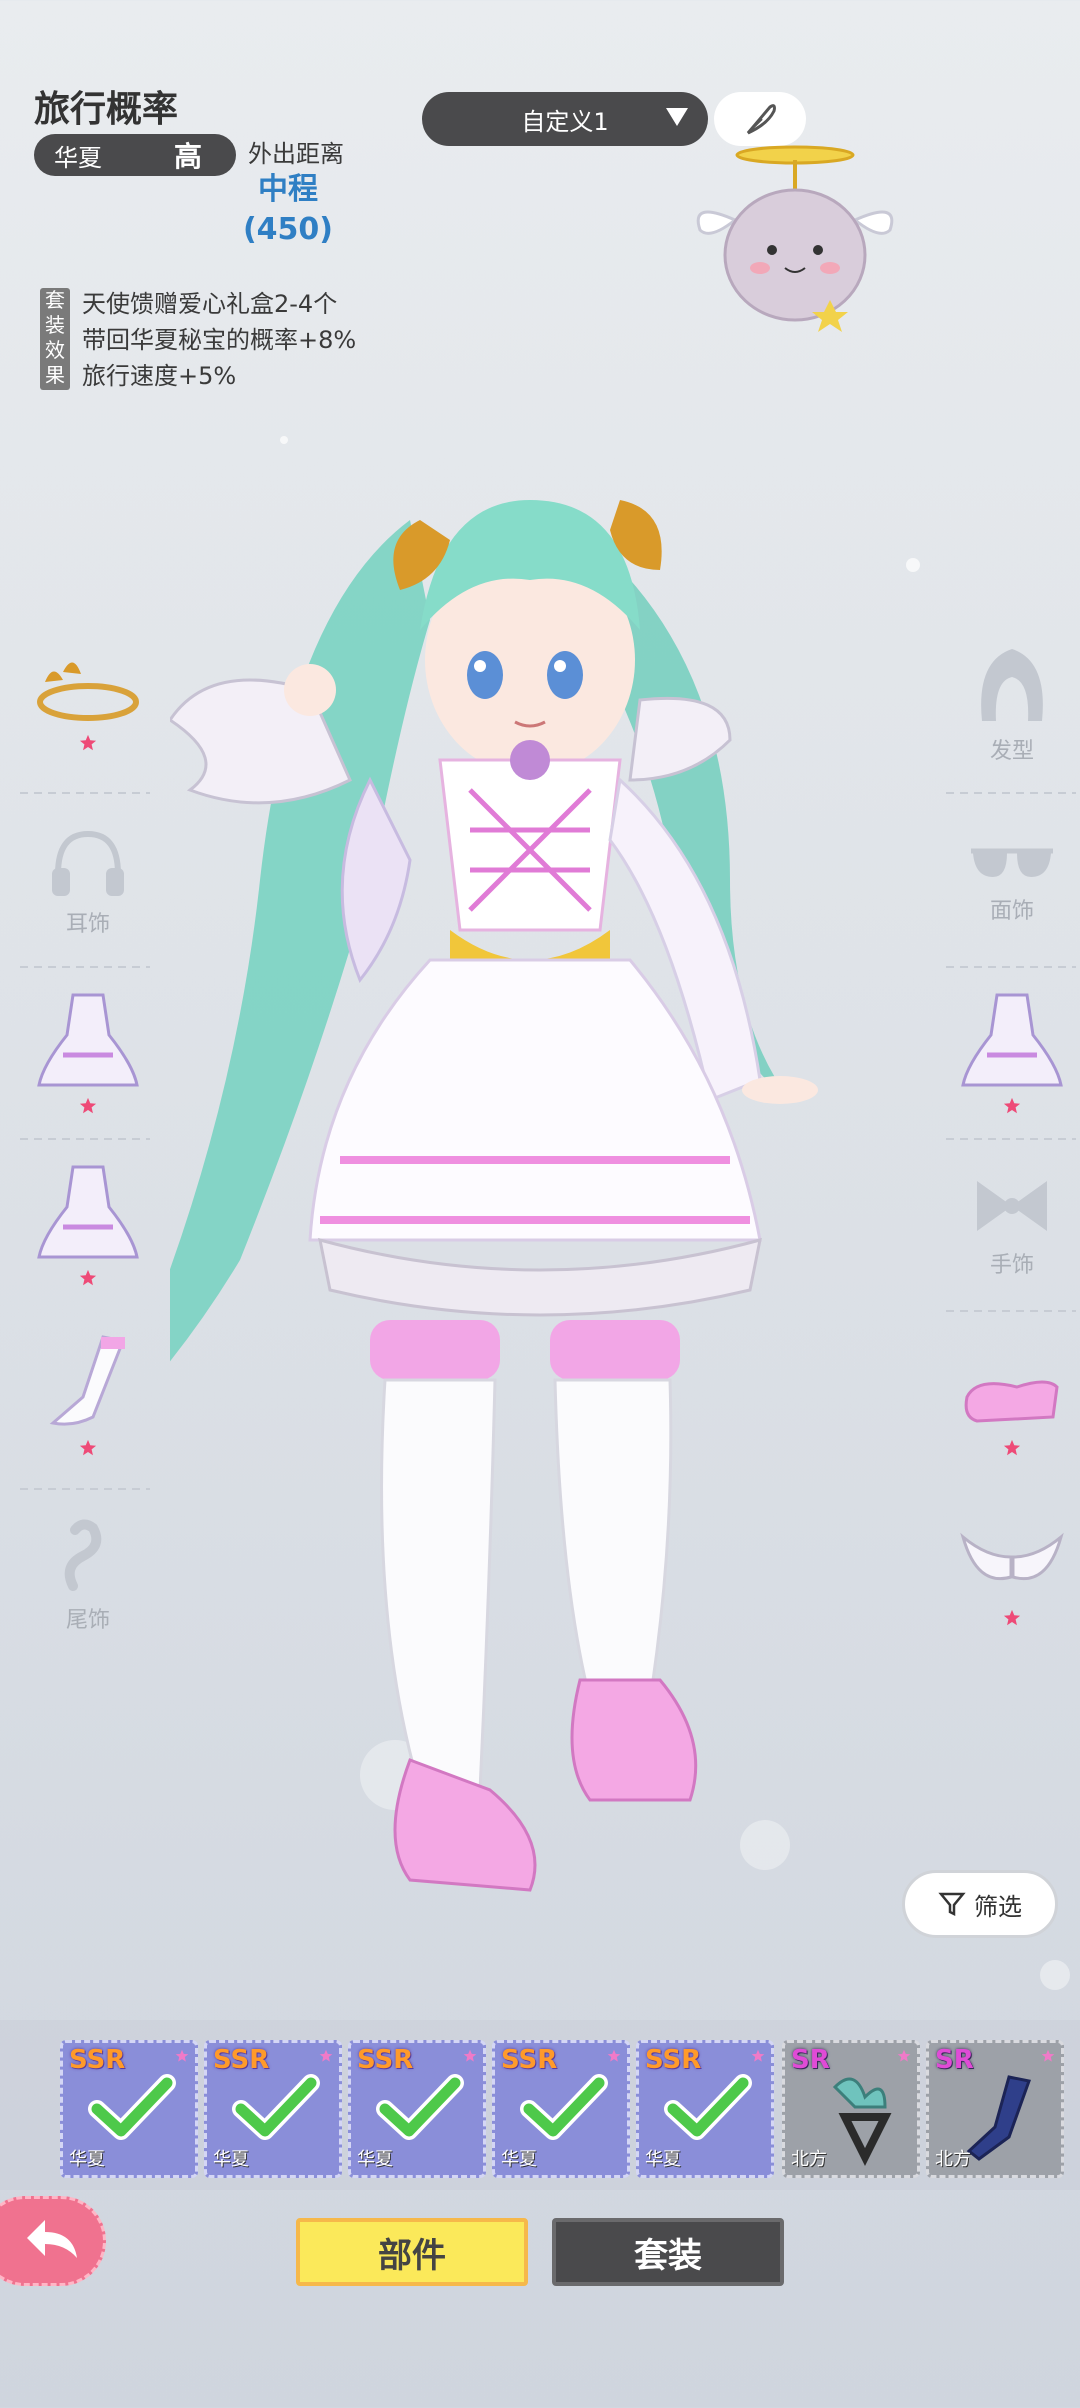 The height and width of the screenshot is (2408, 1080). Describe the element at coordinates (1012, 862) in the screenshot. I see `glasses-icon` at that location.